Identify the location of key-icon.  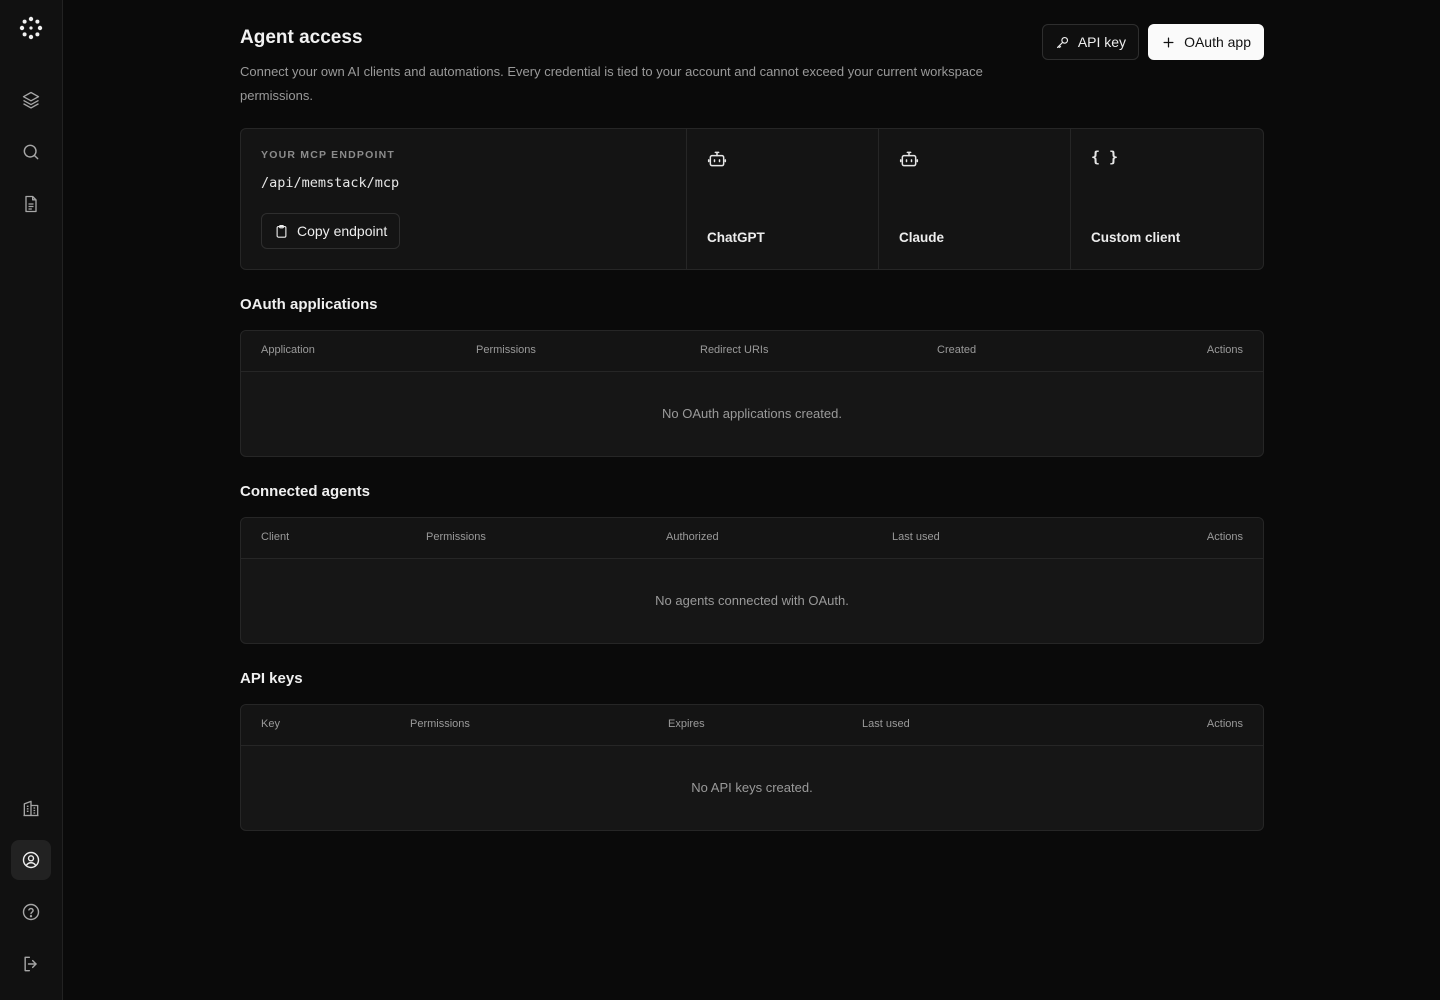
(1062, 42).